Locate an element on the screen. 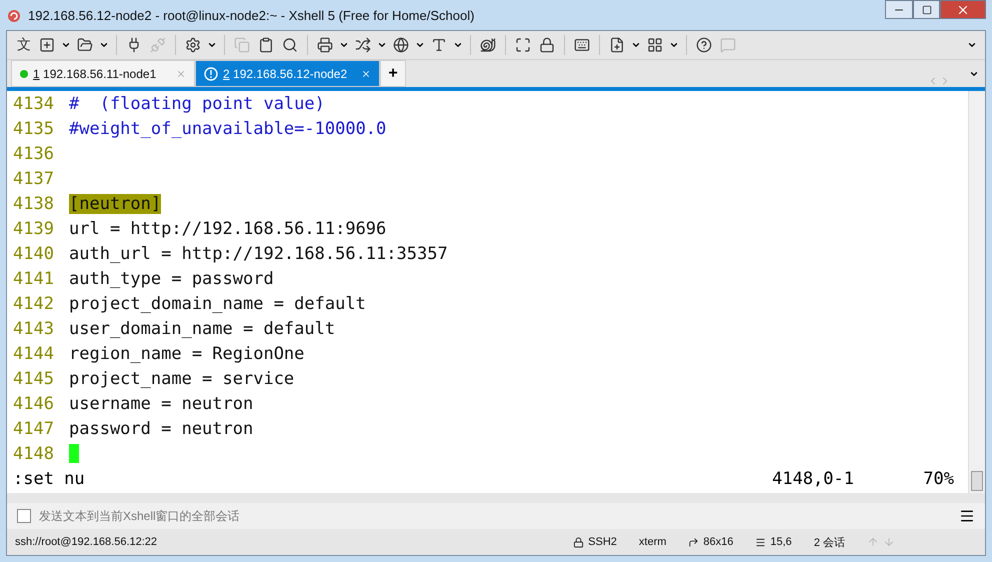  comment-text: # (floating point value) is located at coordinates (197, 104).